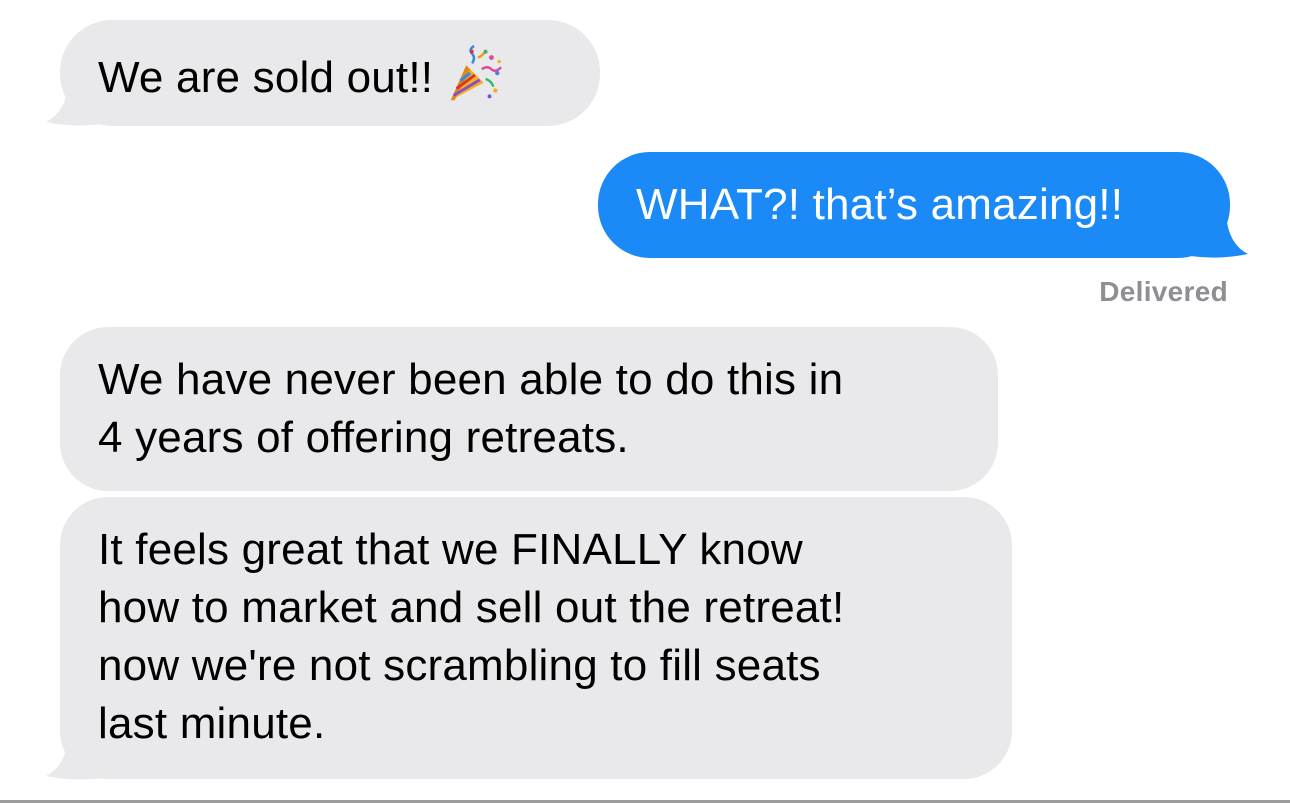 The height and width of the screenshot is (803, 1290). I want to click on message-text-line: now we're not scrambling to fill seats, so click(459, 665).